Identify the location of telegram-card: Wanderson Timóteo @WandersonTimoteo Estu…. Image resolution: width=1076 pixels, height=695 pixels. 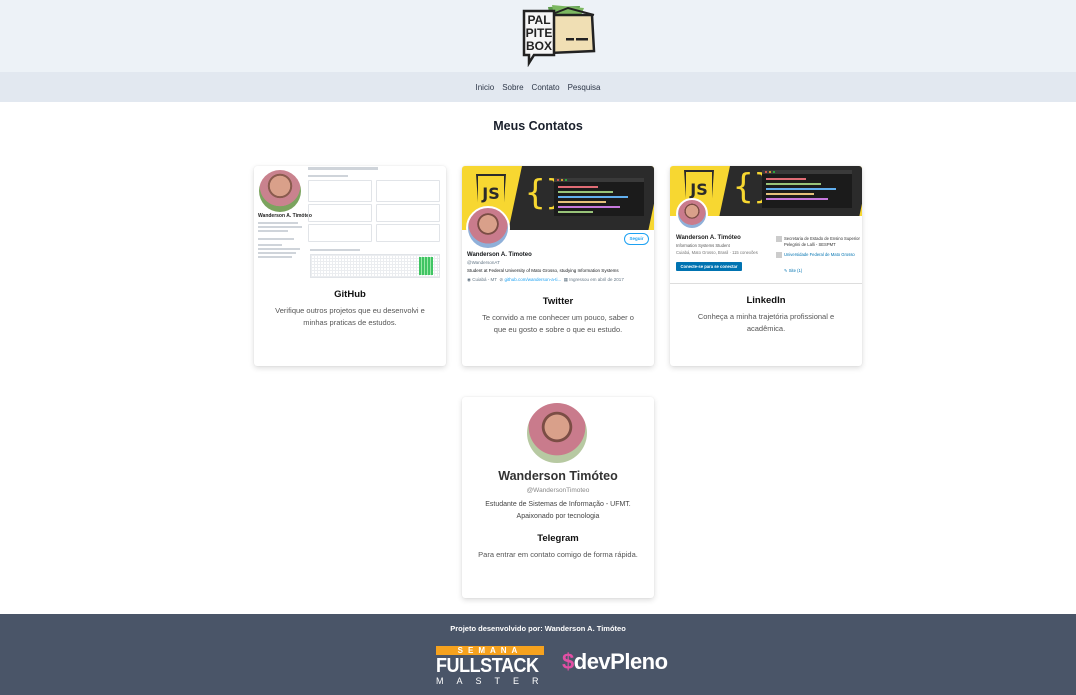
(558, 497).